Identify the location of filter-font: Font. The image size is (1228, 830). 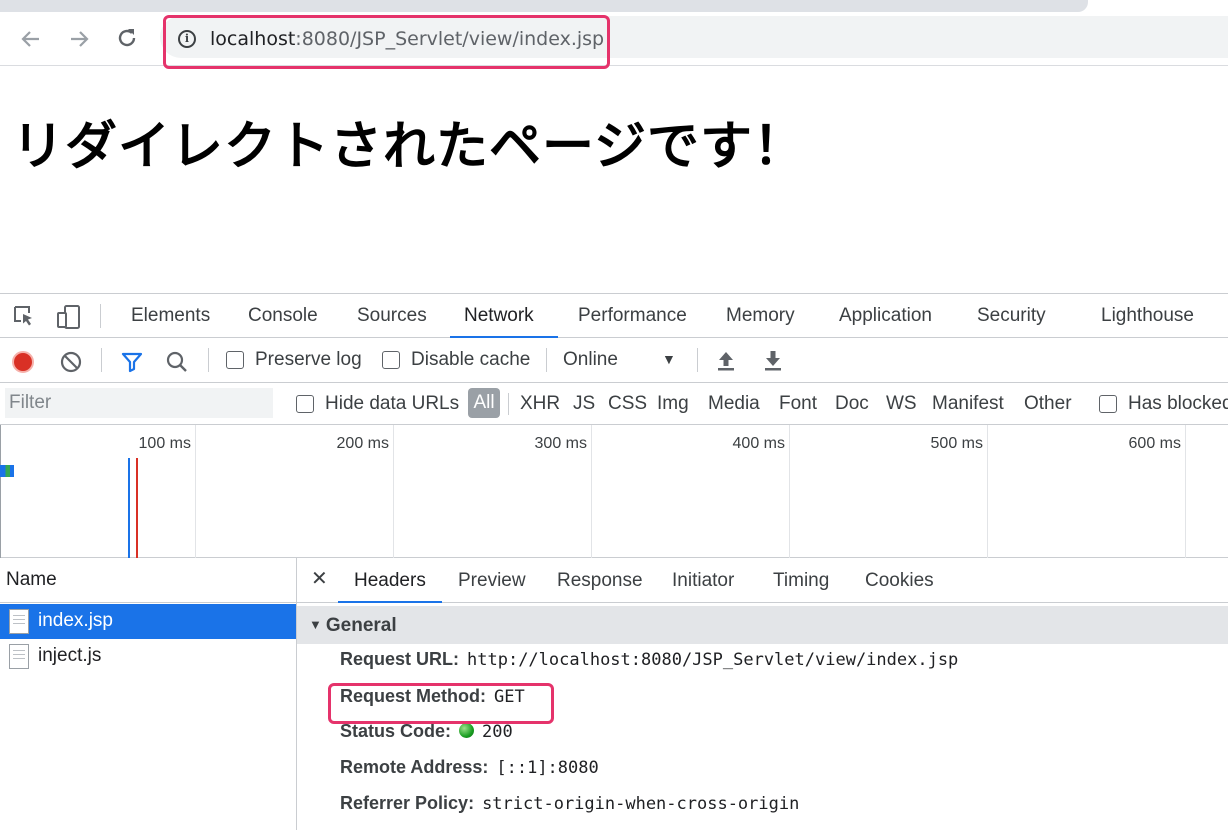
(798, 404).